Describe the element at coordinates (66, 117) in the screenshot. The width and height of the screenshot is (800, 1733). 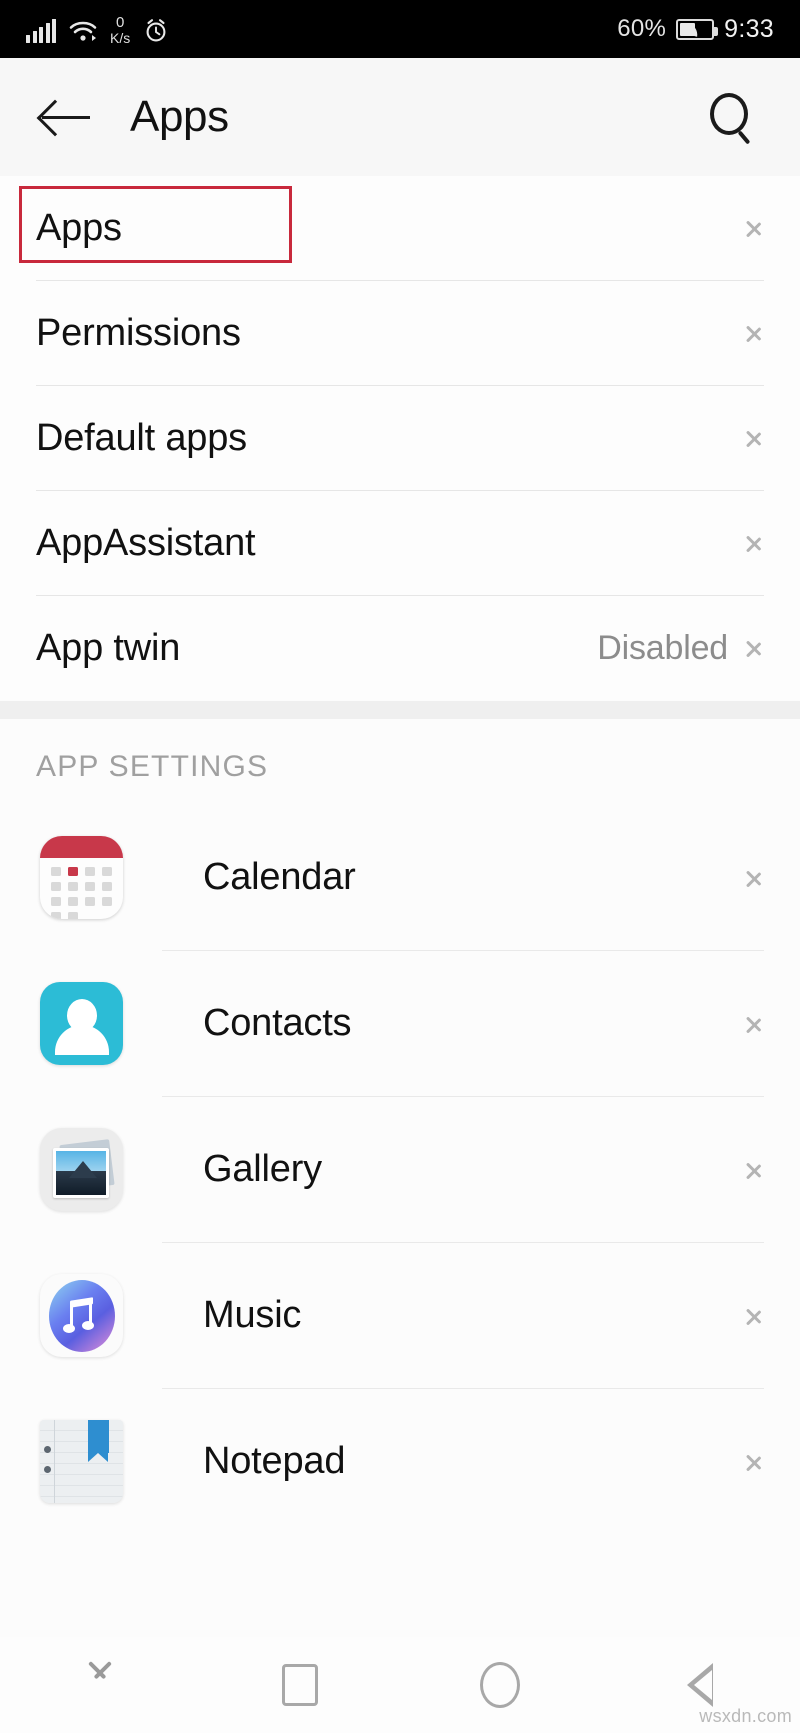
I see `back-arrow-icon` at that location.